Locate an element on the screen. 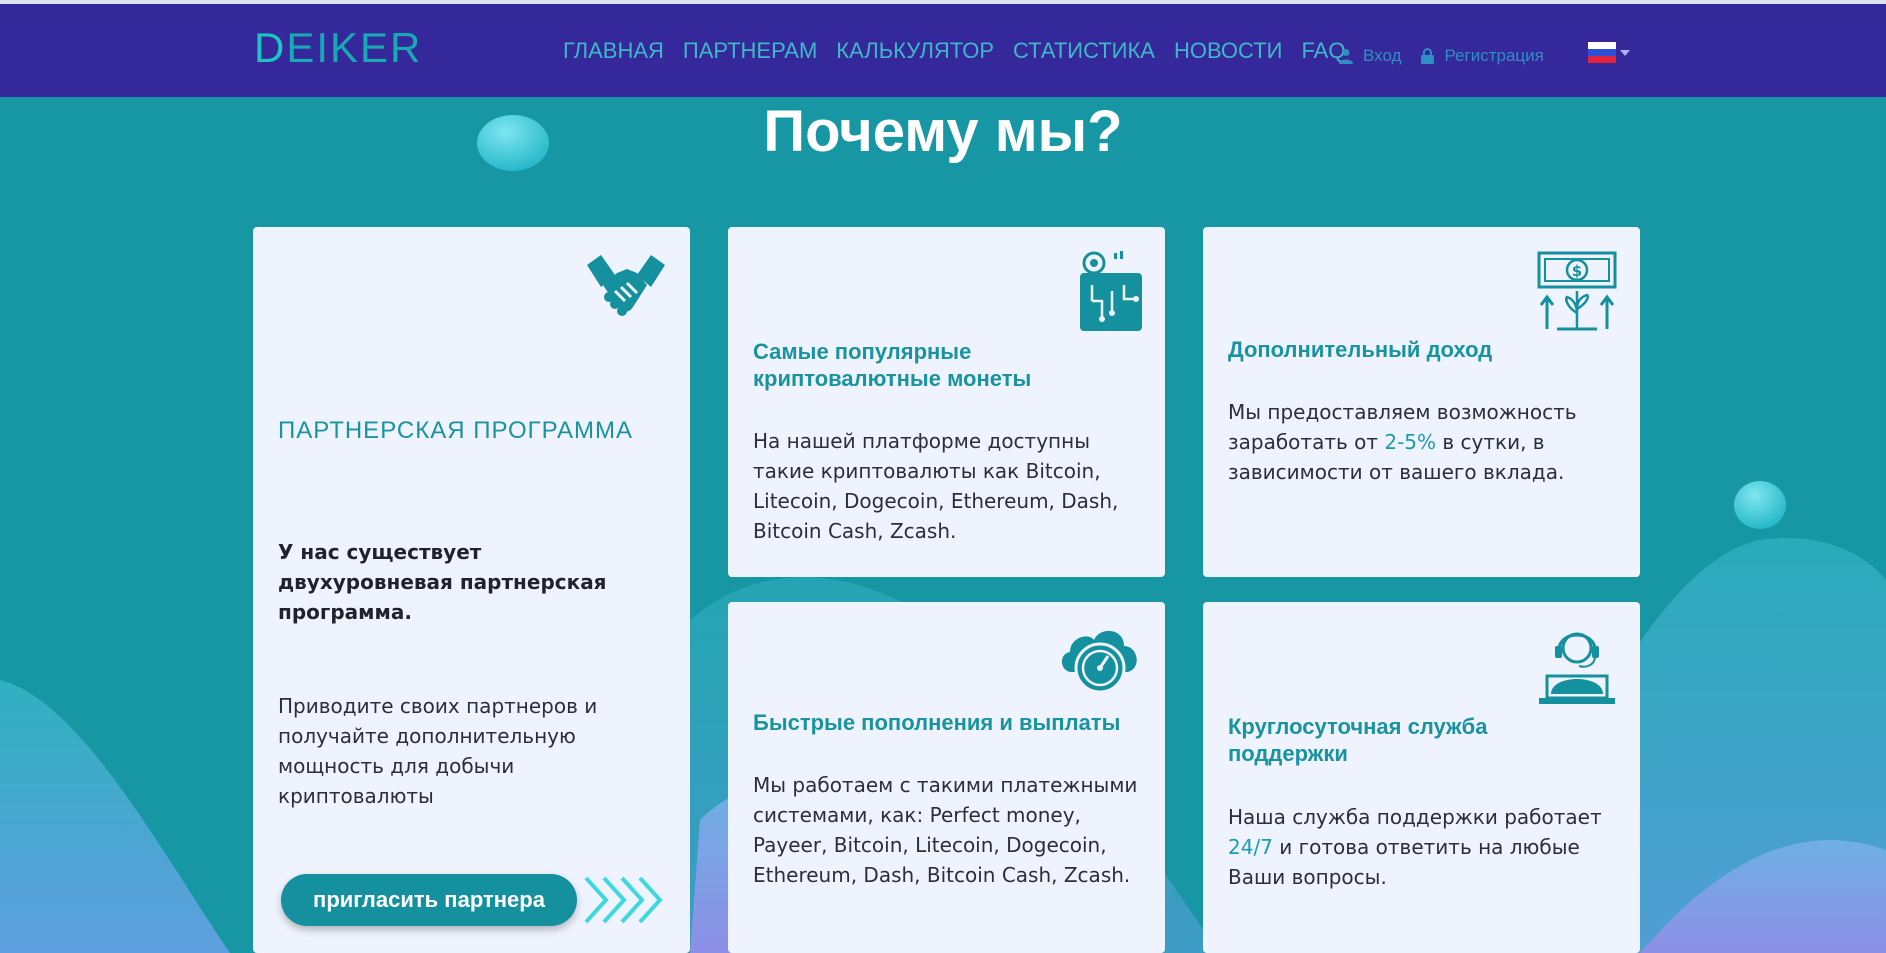 This screenshot has width=1886, height=953. ru-flag-icon is located at coordinates (1602, 52).